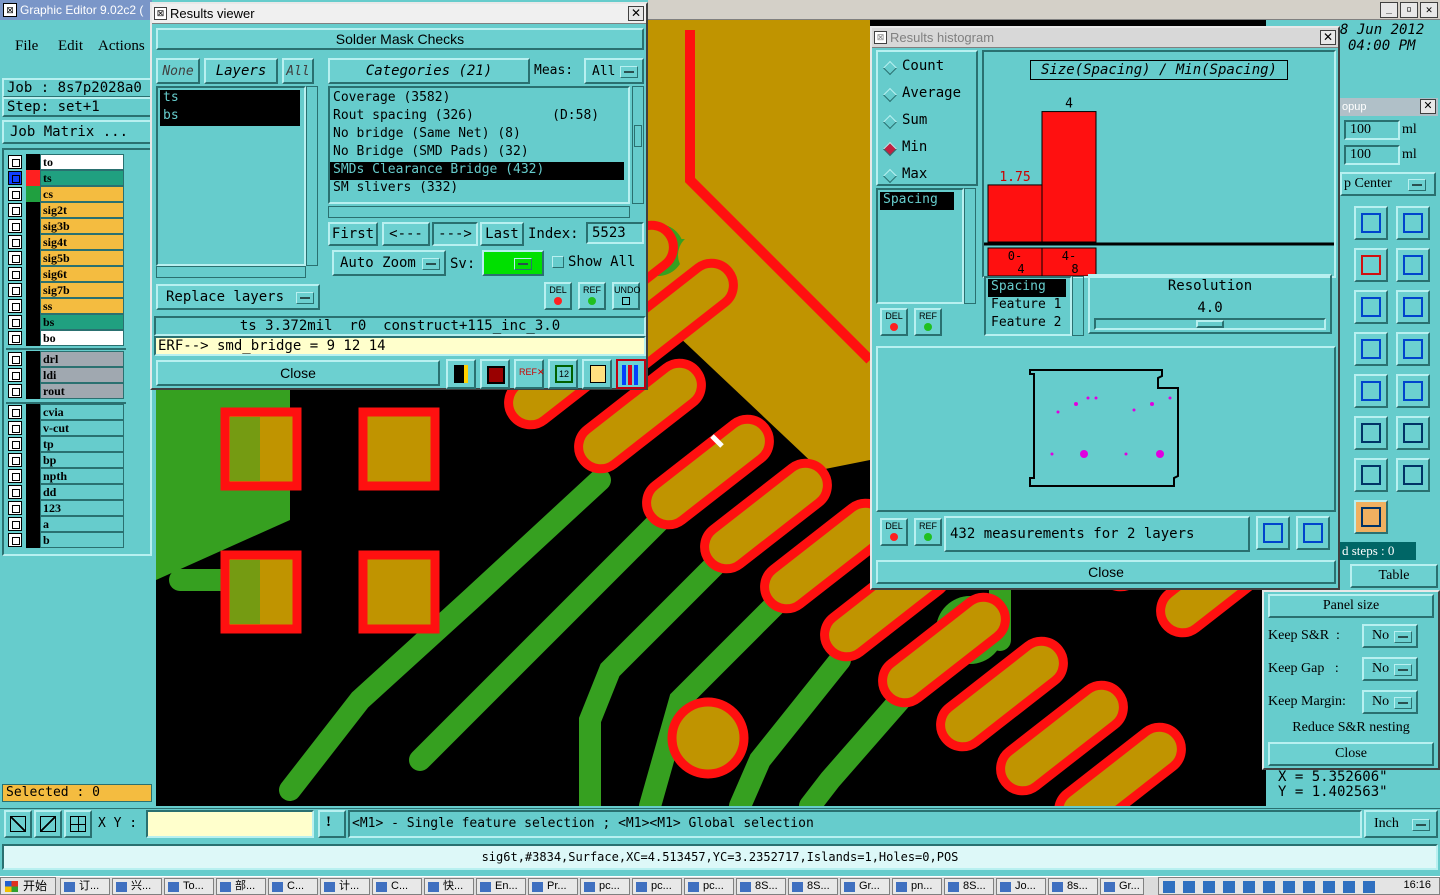 This screenshot has width=1440, height=895. I want to click on menu-actions: Actions, so click(121, 46).